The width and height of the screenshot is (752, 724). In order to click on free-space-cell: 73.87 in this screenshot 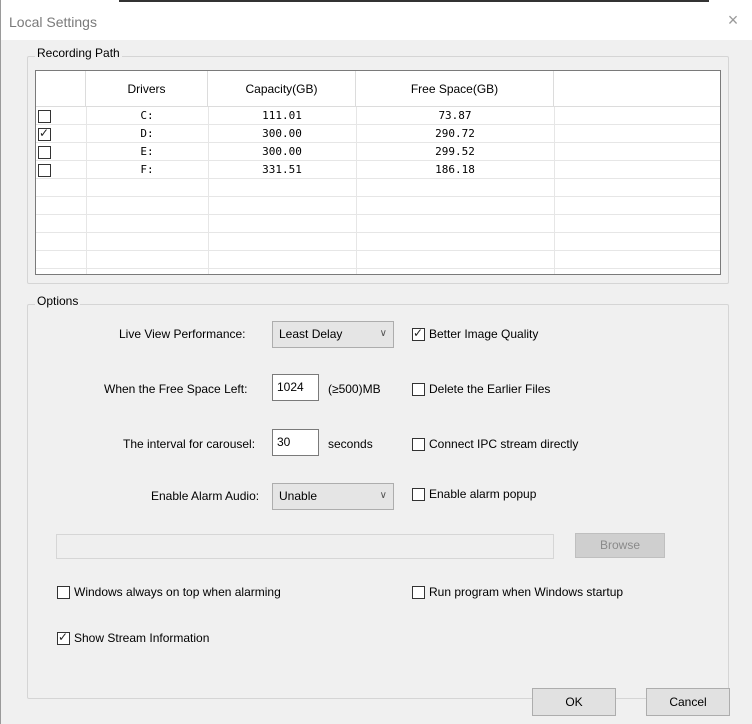, I will do `click(455, 115)`.